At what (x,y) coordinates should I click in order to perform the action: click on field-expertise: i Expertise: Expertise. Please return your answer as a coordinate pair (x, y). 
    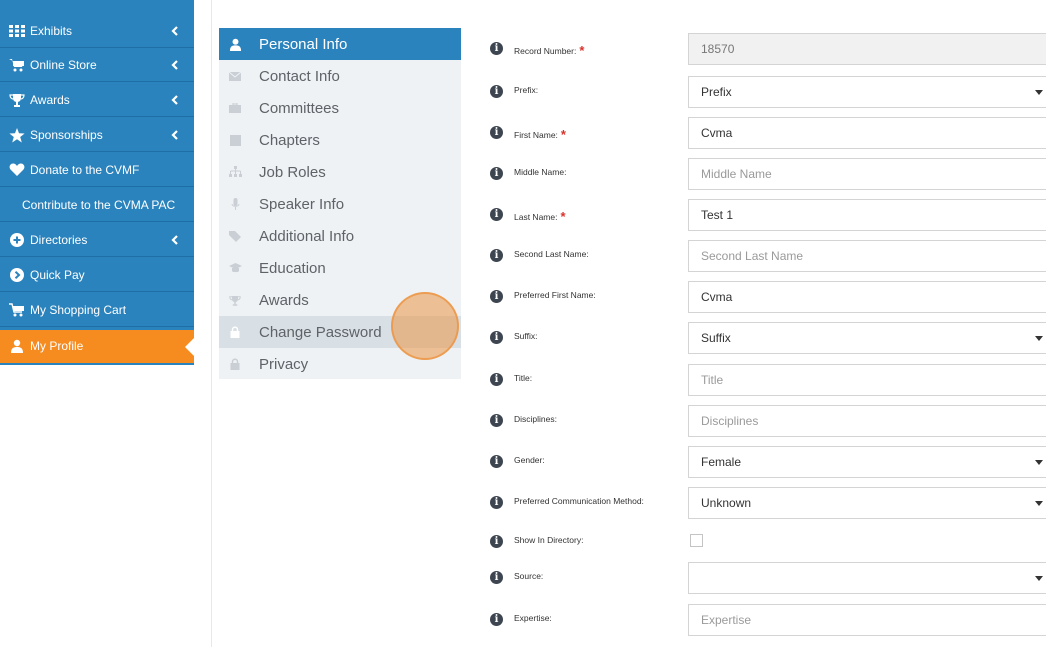
    Looking at the image, I should click on (768, 620).